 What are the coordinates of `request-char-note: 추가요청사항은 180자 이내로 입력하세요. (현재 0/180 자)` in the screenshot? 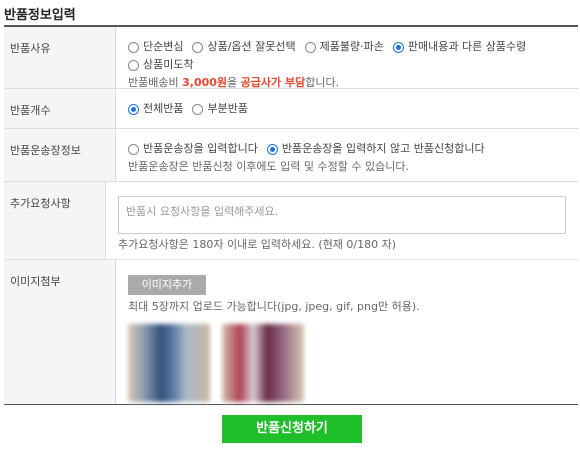 It's located at (257, 244).